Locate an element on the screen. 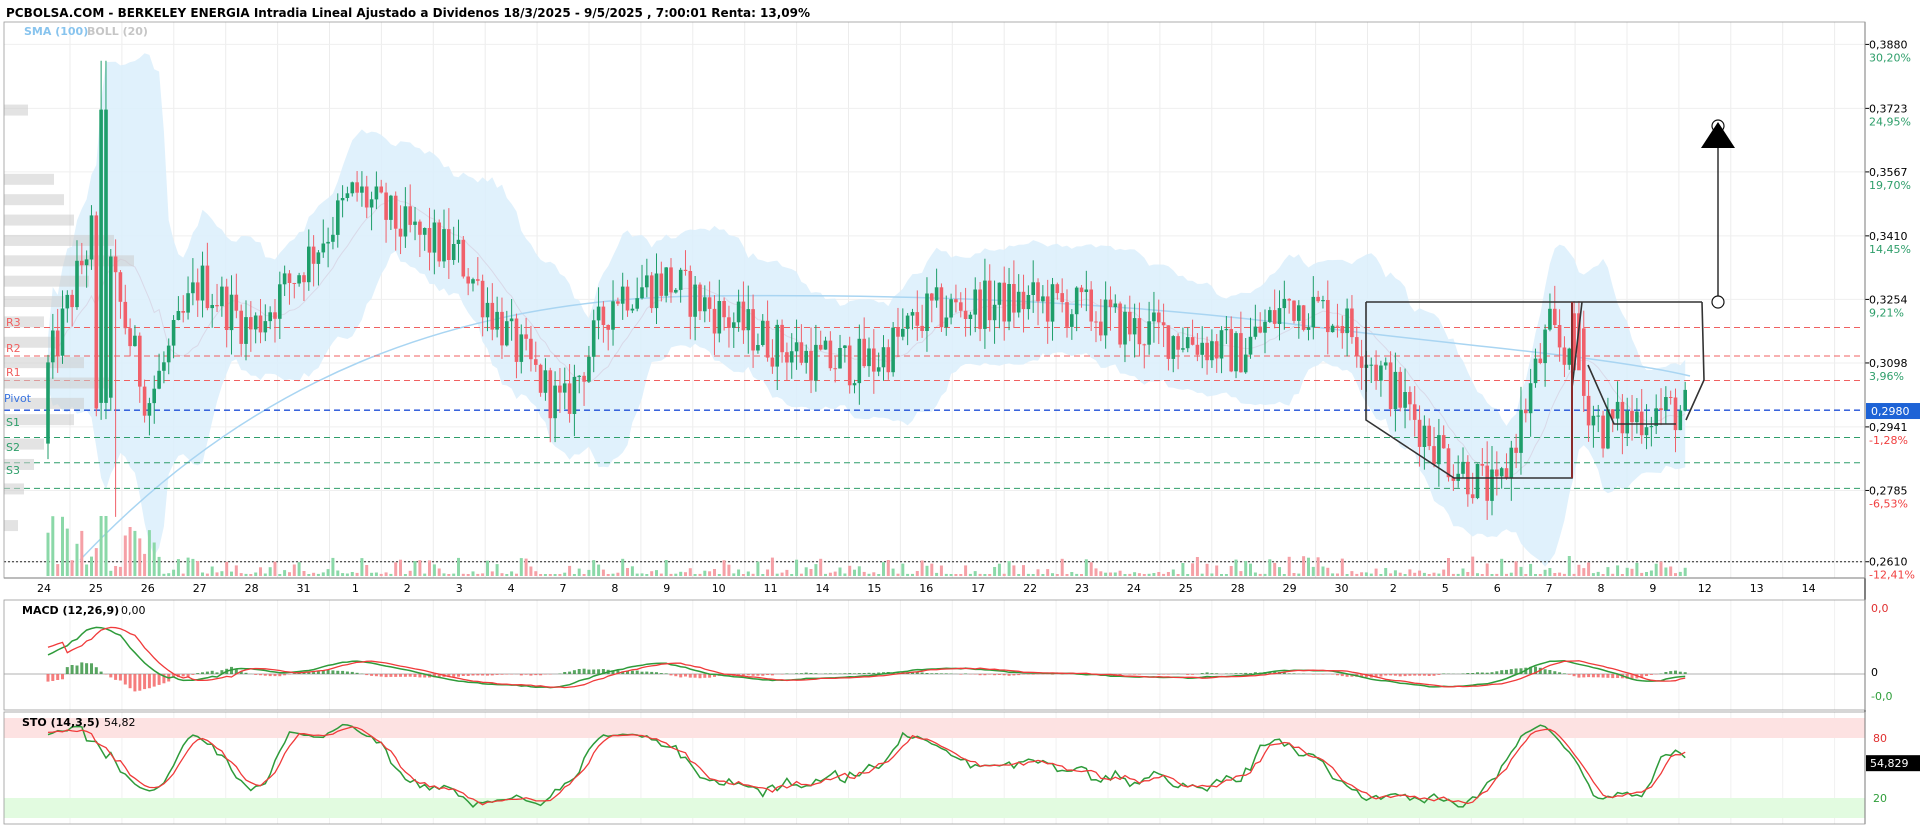  x-tick-label: 27 is located at coordinates (200, 588).